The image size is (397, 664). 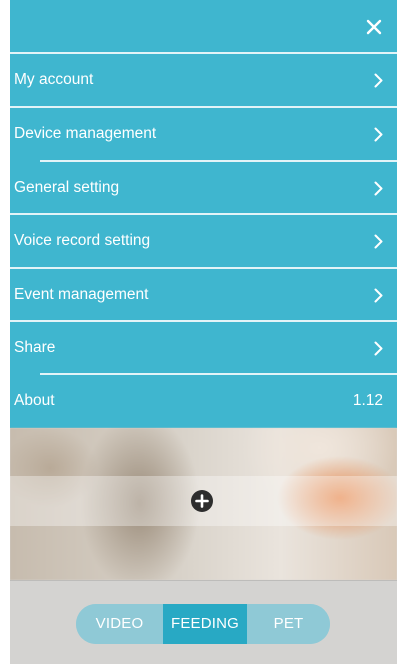 What do you see at coordinates (202, 501) in the screenshot?
I see `add-circle-icon` at bounding box center [202, 501].